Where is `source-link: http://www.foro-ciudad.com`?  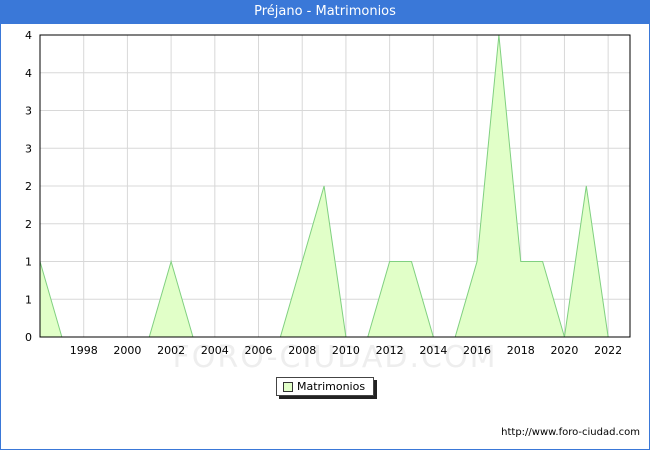 source-link: http://www.foro-ciudad.com is located at coordinates (570, 432).